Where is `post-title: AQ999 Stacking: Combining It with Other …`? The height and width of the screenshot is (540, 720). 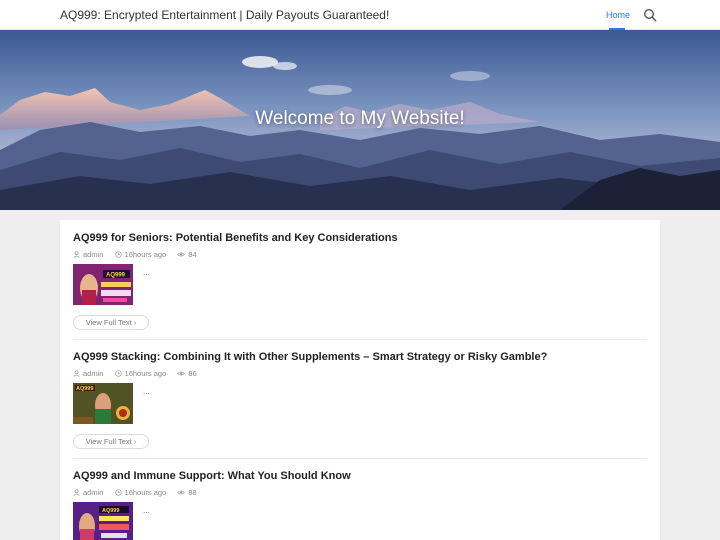 post-title: AQ999 Stacking: Combining It with Other … is located at coordinates (310, 357).